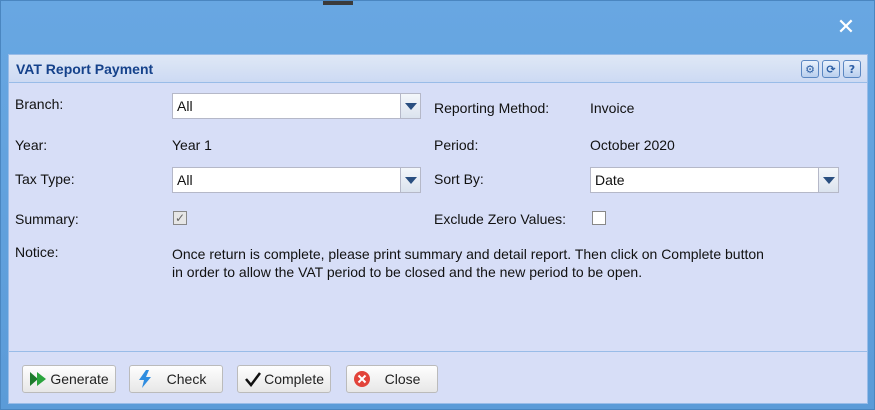 Image resolution: width=875 pixels, height=410 pixels. Describe the element at coordinates (296, 106) in the screenshot. I see `branch-select: All` at that location.